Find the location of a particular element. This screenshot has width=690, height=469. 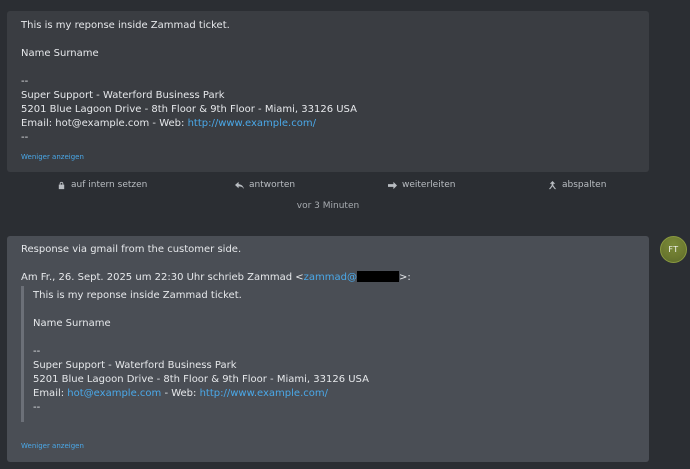

split-button: abspalten is located at coordinates (577, 185).